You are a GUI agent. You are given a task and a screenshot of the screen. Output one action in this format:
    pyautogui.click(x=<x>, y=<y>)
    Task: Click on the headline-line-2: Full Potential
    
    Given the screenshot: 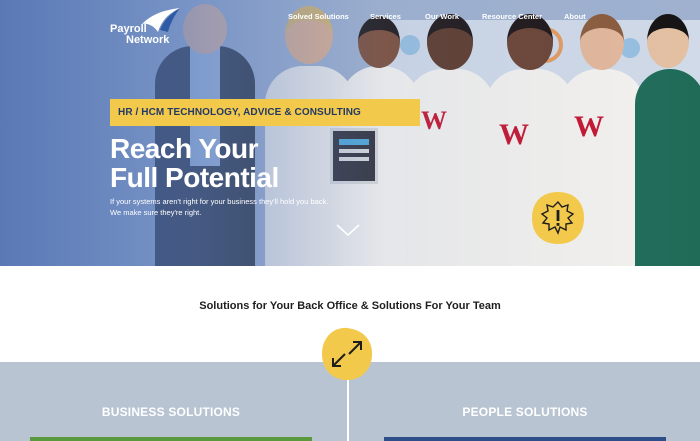 What is the action you would take?
    pyautogui.click(x=194, y=177)
    